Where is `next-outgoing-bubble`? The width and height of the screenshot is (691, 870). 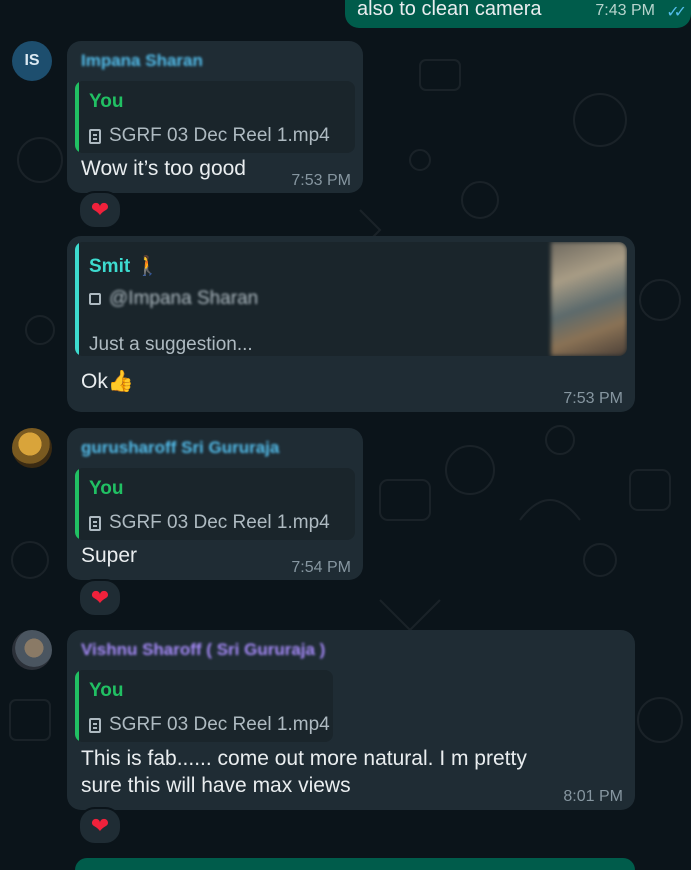
next-outgoing-bubble is located at coordinates (355, 864).